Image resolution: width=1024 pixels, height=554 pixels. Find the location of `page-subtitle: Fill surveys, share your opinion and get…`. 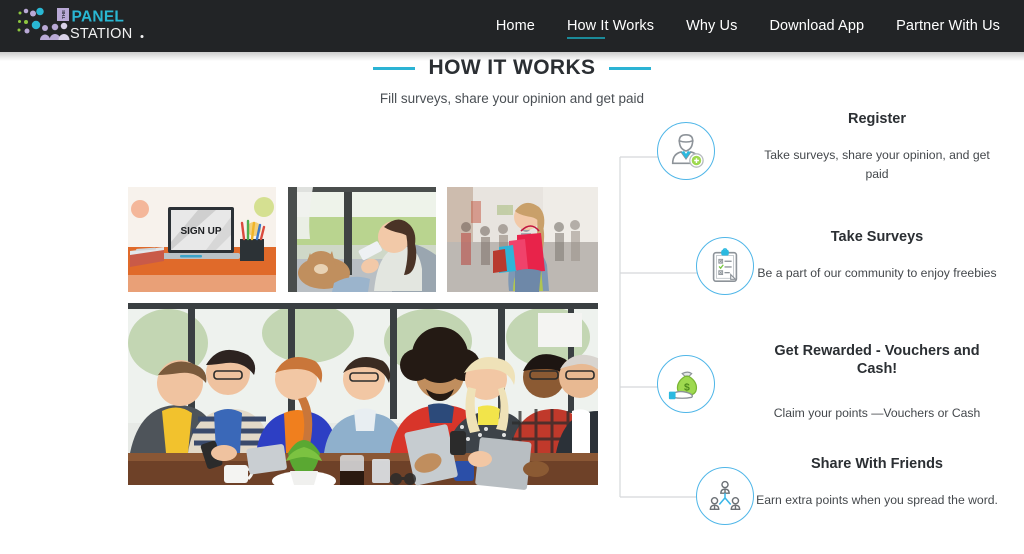

page-subtitle: Fill surveys, share your opinion and get… is located at coordinates (512, 98).